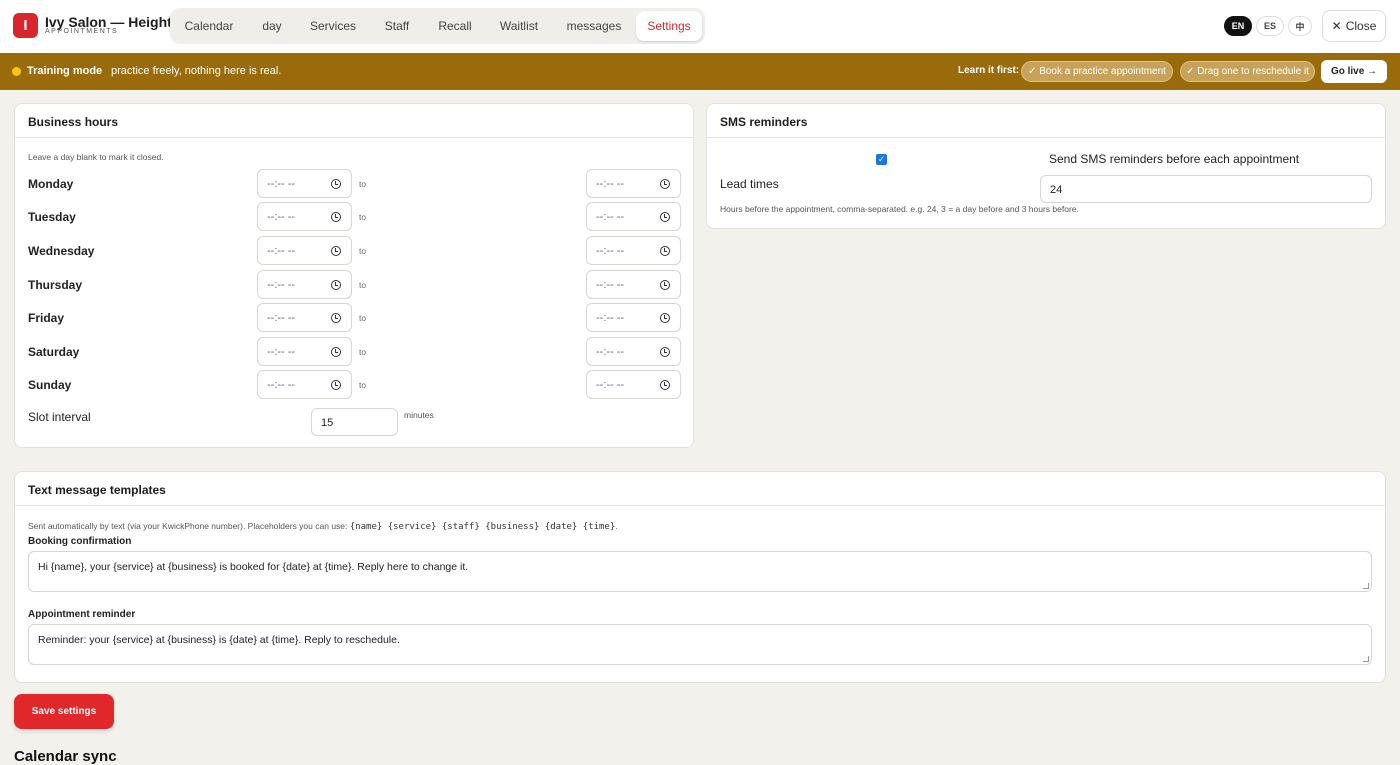  Describe the element at coordinates (354, 422) in the screenshot. I see `slot-interval-input: 15` at that location.